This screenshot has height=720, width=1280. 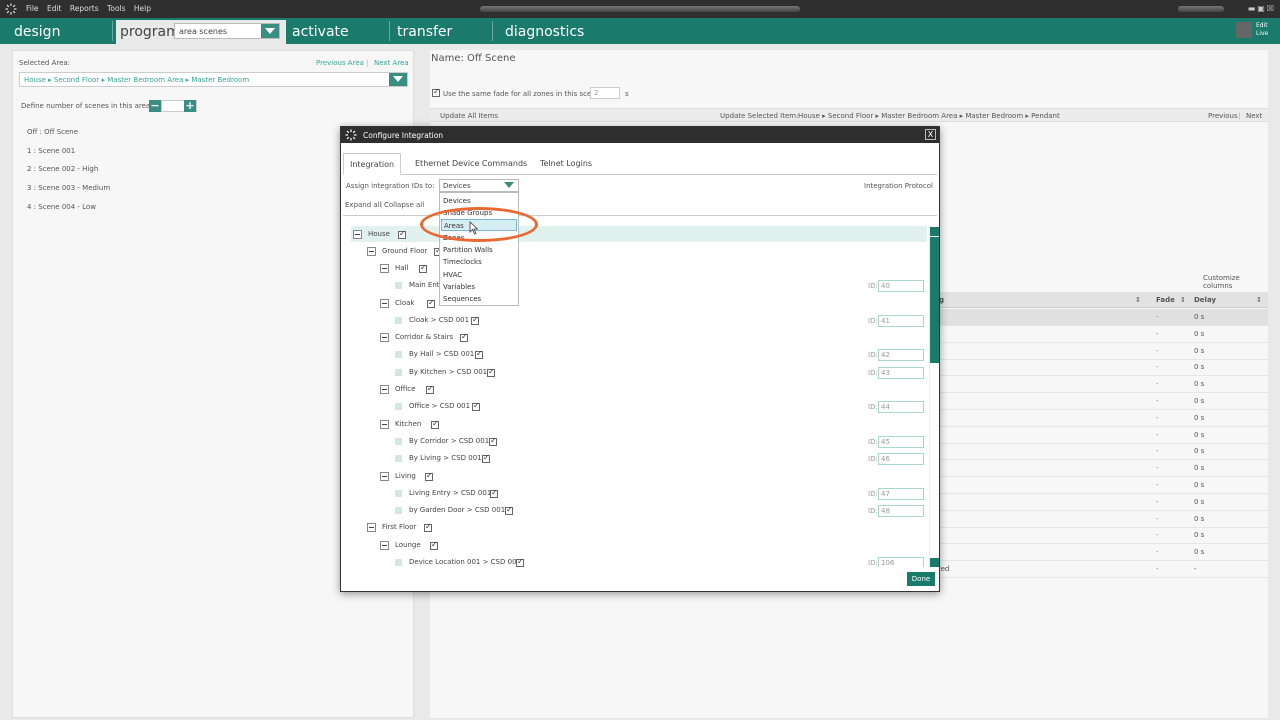 I want to click on option-timeclocks: Timeclocks, so click(x=479, y=262).